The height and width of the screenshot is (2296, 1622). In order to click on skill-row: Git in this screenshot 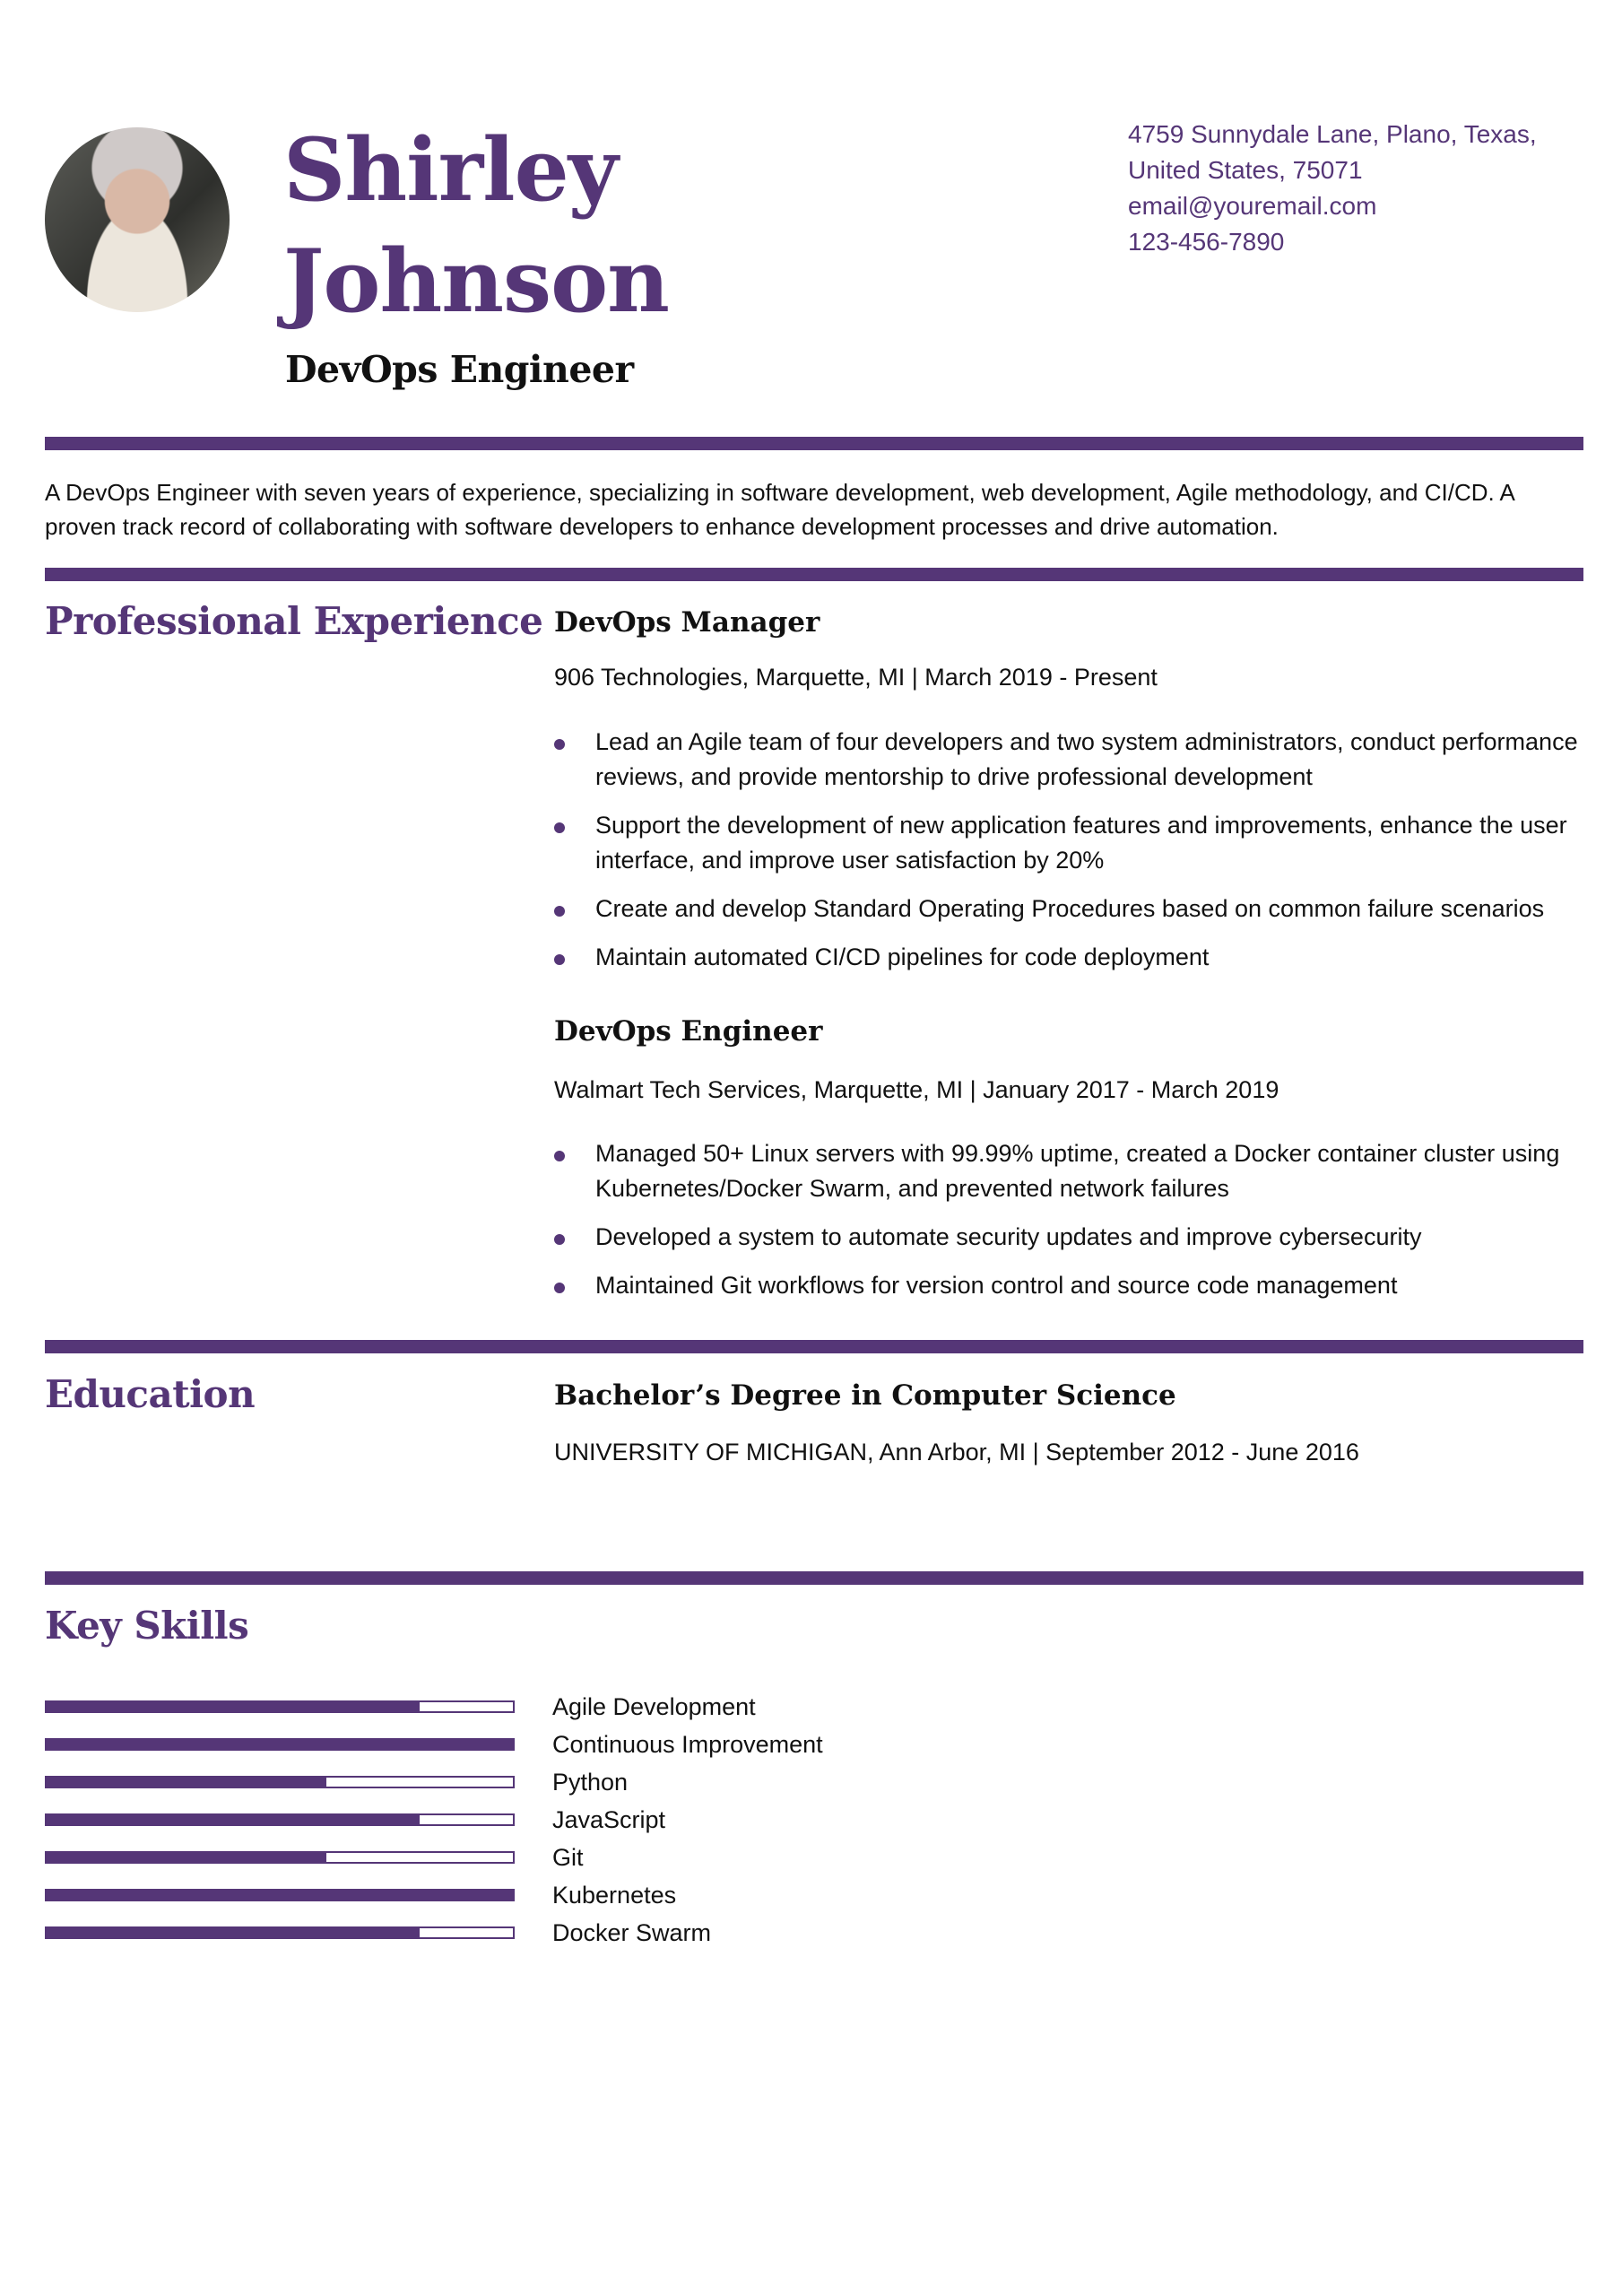, I will do `click(434, 1857)`.